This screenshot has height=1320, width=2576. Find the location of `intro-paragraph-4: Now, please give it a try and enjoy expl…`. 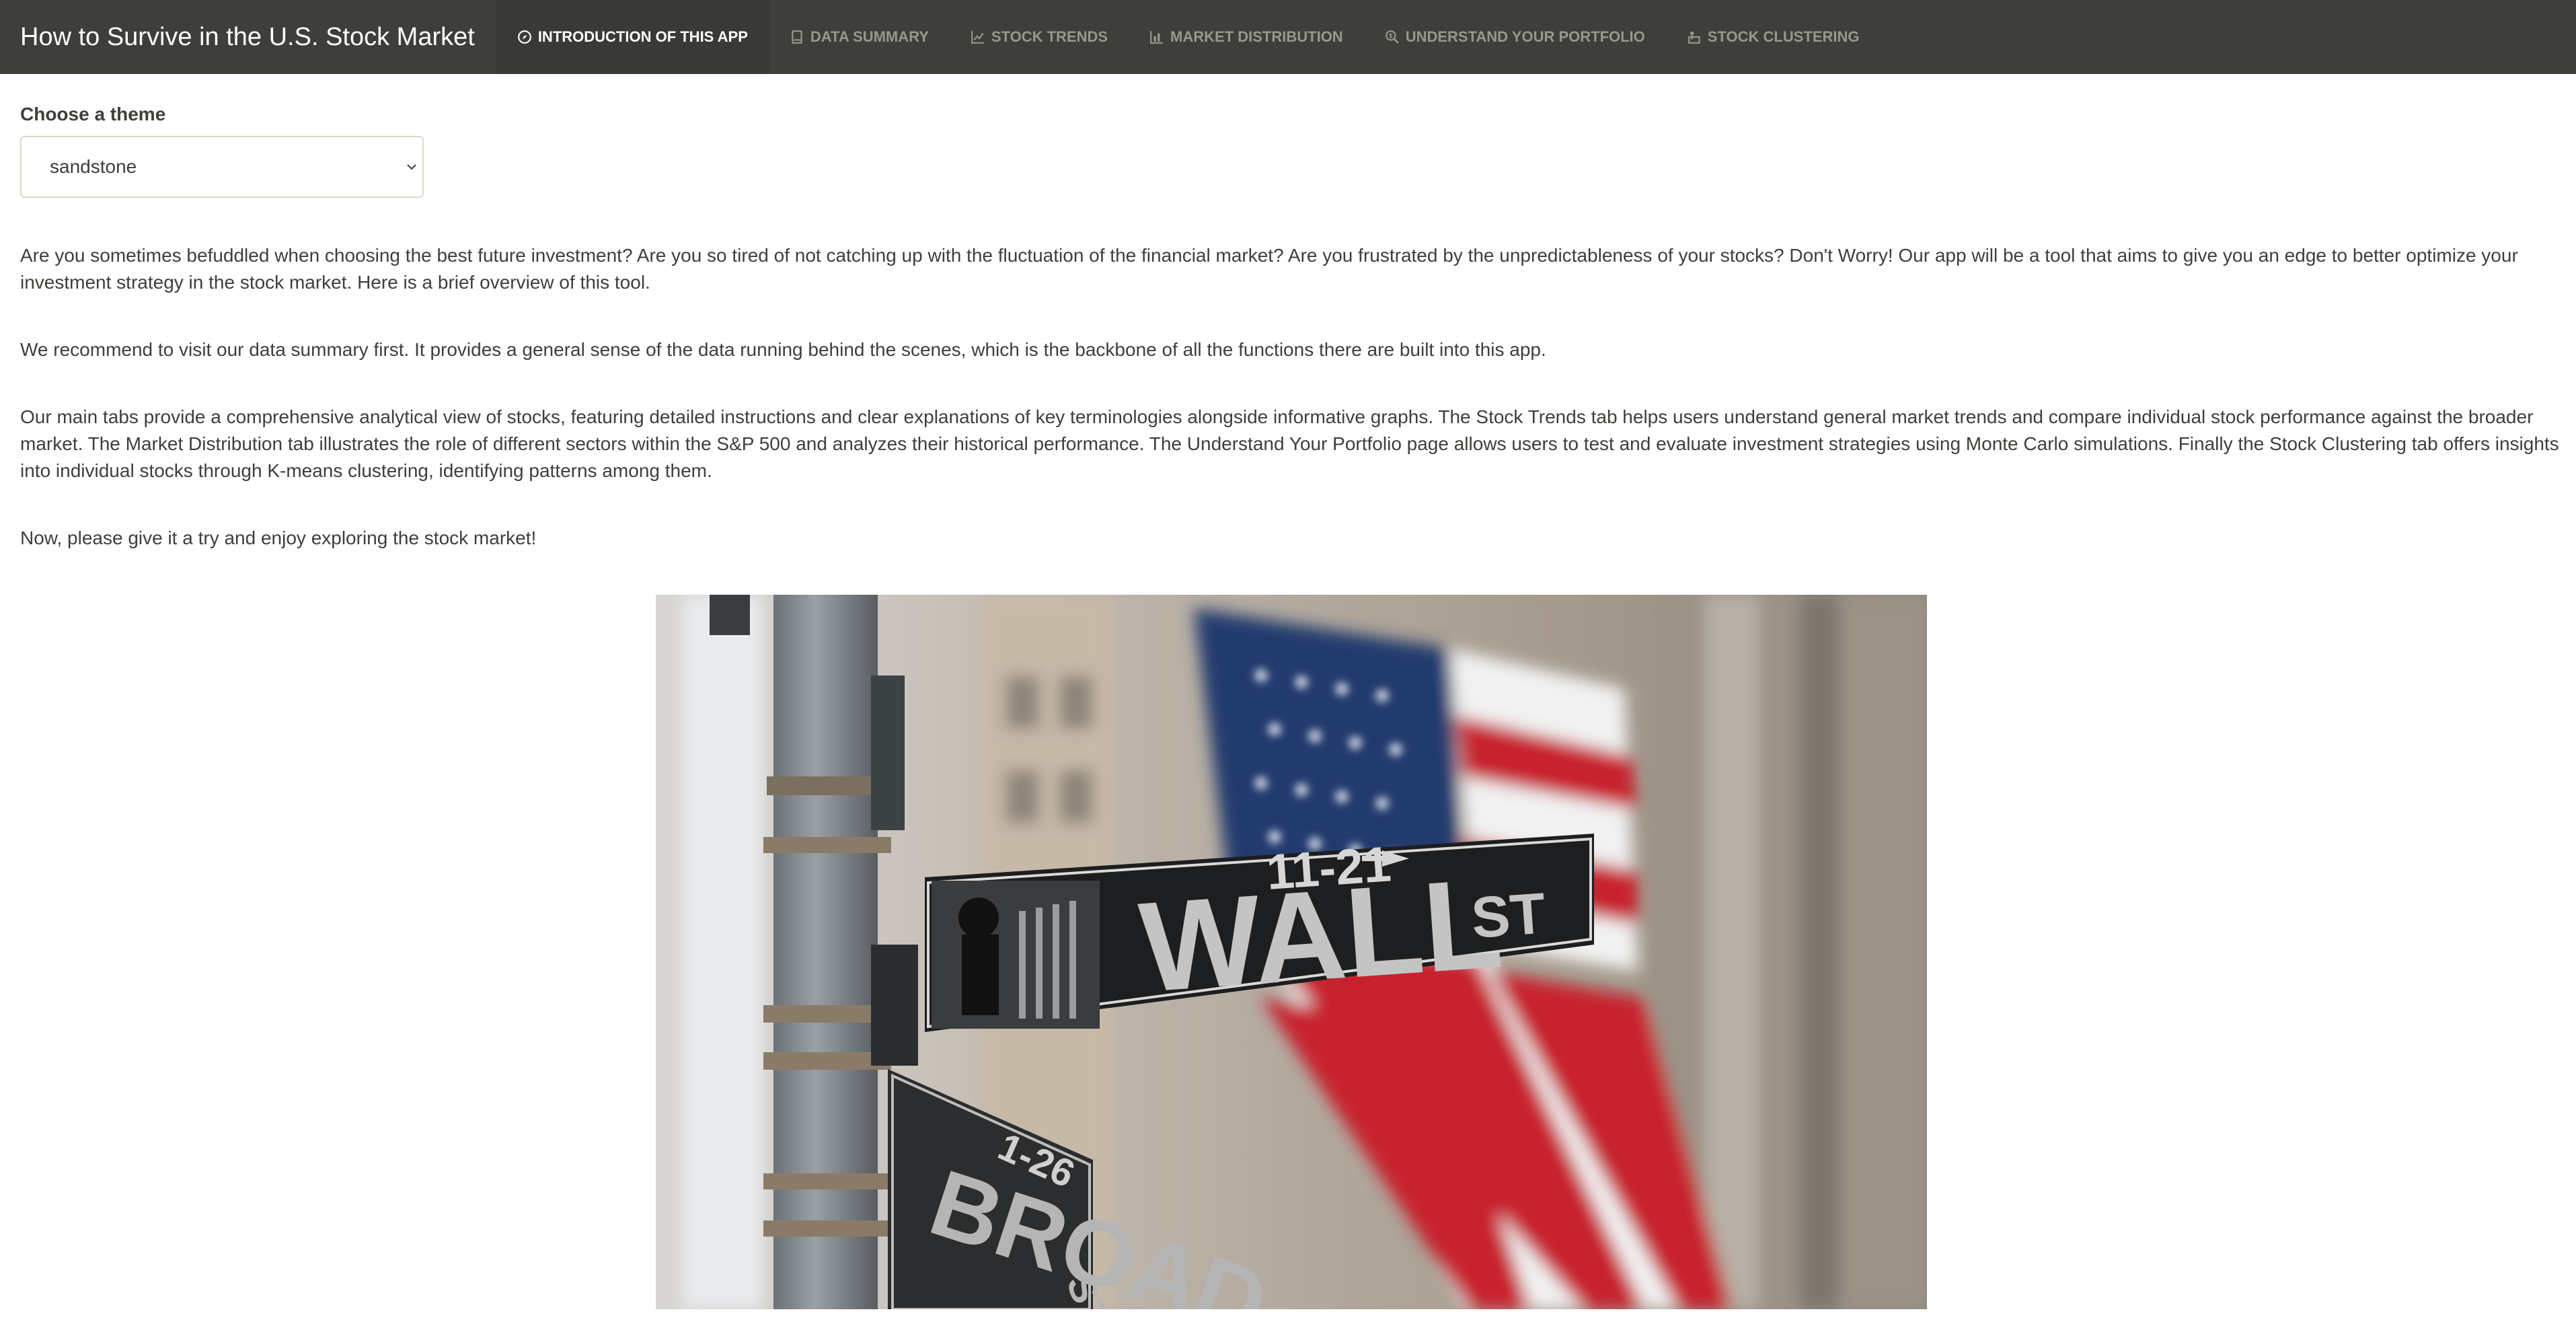

intro-paragraph-4: Now, please give it a try and enjoy expl… is located at coordinates (278, 537).